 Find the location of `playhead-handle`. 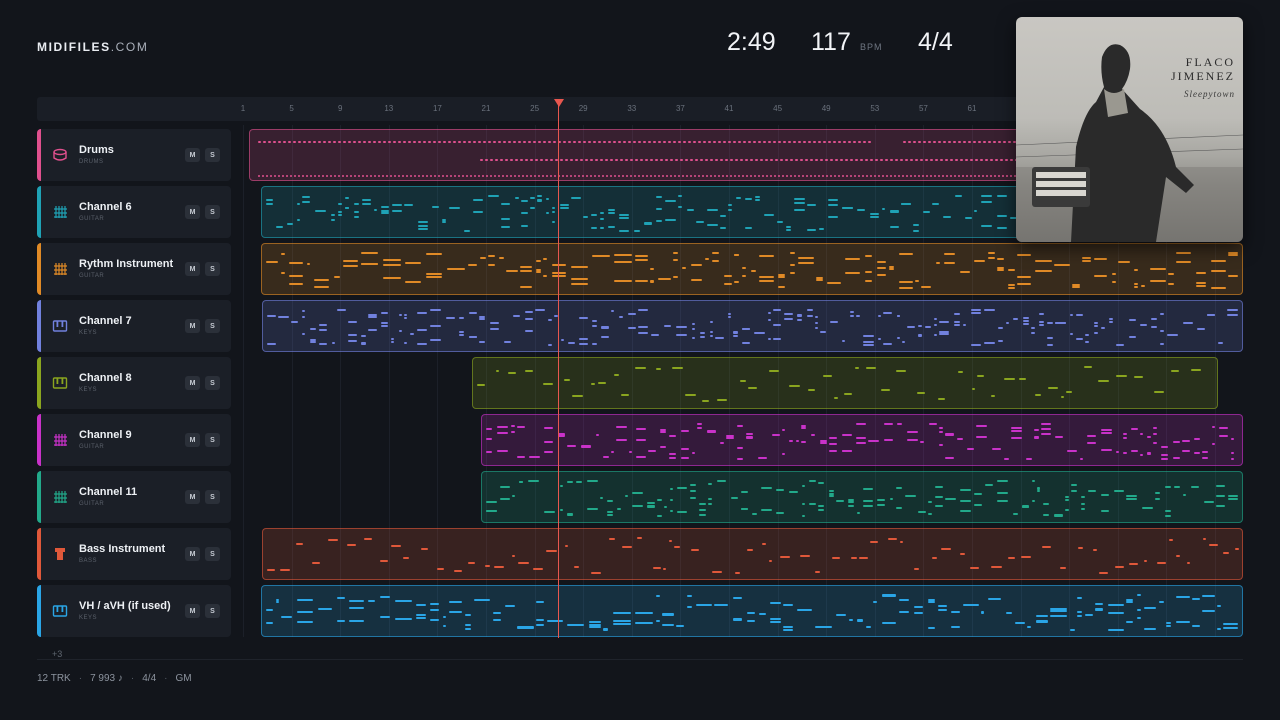

playhead-handle is located at coordinates (559, 103).